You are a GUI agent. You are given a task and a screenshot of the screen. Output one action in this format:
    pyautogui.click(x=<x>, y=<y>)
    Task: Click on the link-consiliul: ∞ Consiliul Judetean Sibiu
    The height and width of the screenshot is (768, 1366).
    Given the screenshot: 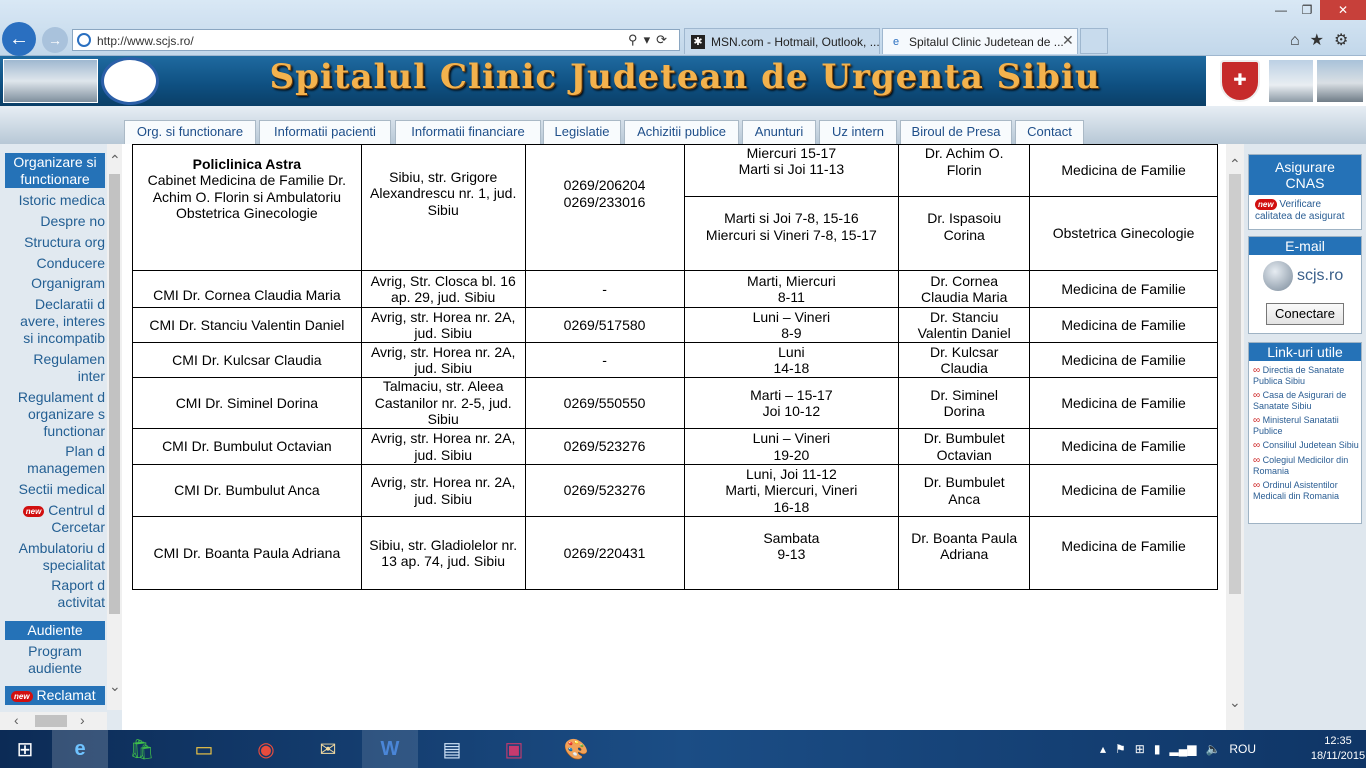 What is the action you would take?
    pyautogui.click(x=1305, y=446)
    